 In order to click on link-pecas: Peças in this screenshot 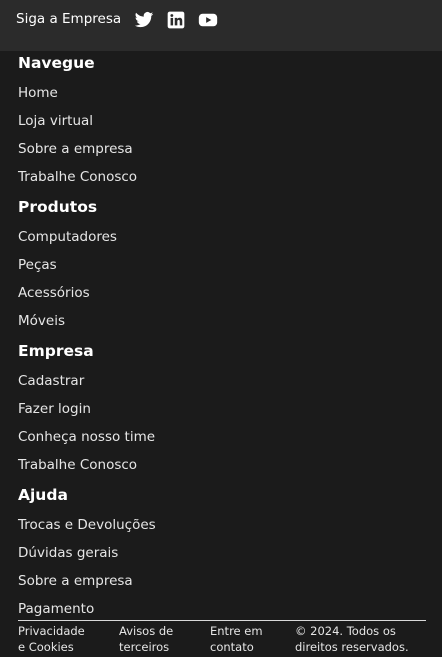, I will do `click(37, 265)`.